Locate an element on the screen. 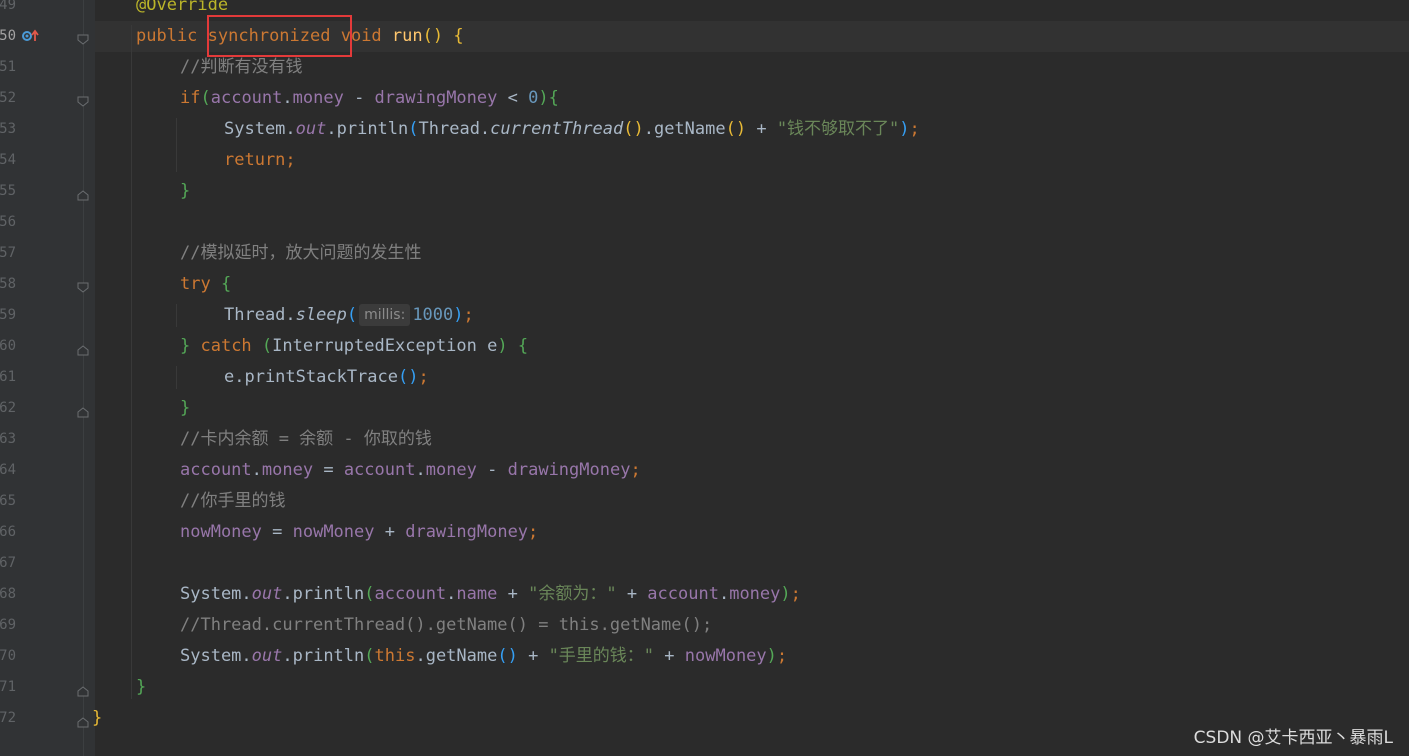  code-token: .println is located at coordinates (323, 594).